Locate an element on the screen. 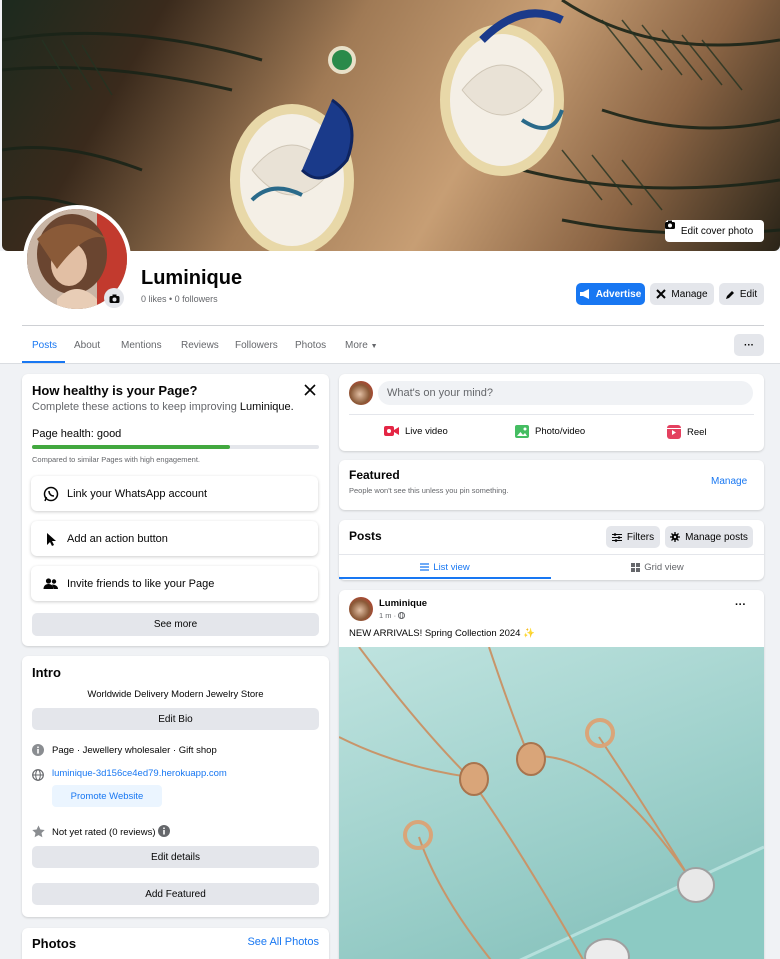 The image size is (780, 959). photo-video-button: Photo/video is located at coordinates (550, 431).